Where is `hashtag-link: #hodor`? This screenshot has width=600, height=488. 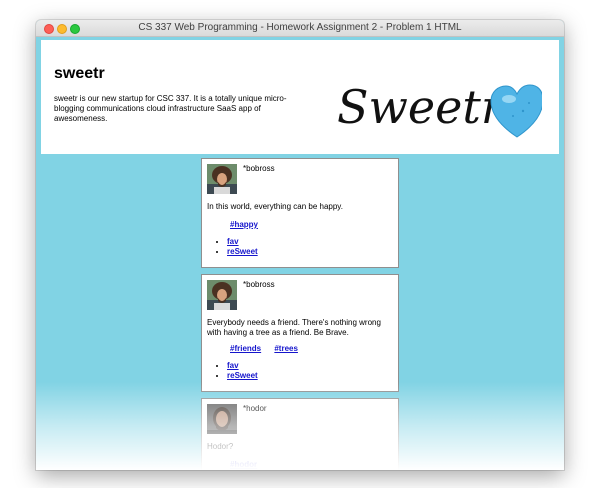 hashtag-link: #hodor is located at coordinates (243, 464).